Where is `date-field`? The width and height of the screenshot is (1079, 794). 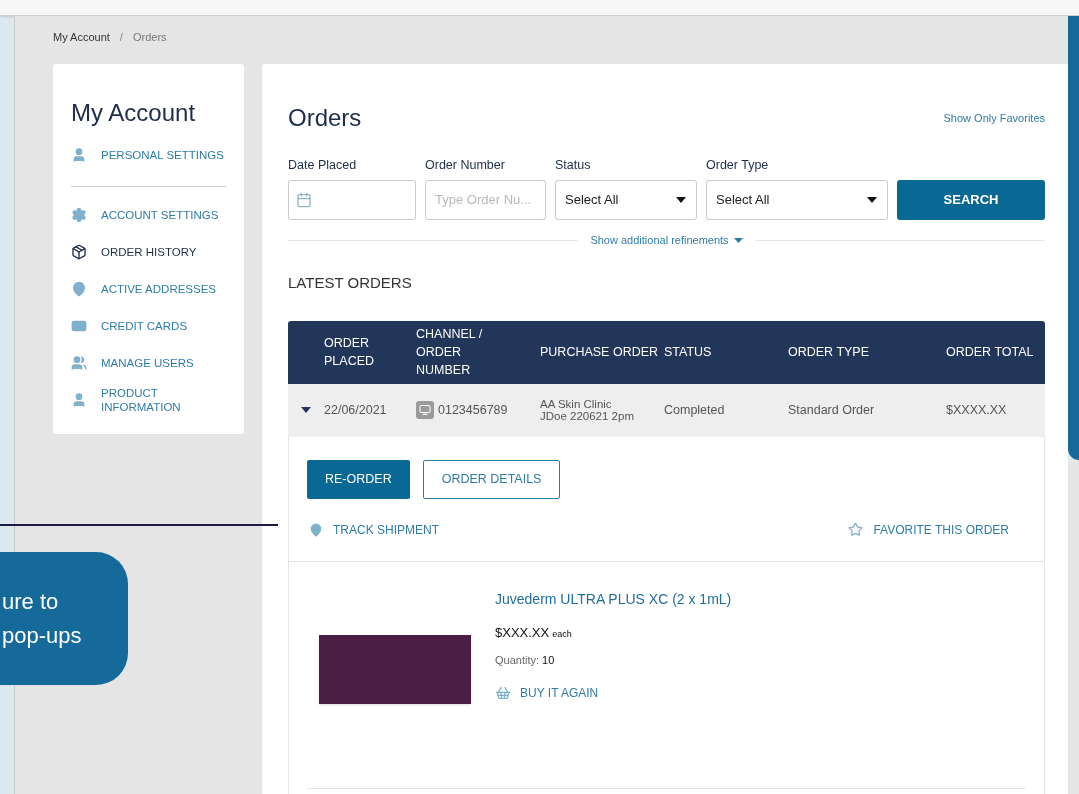 date-field is located at coordinates (352, 199).